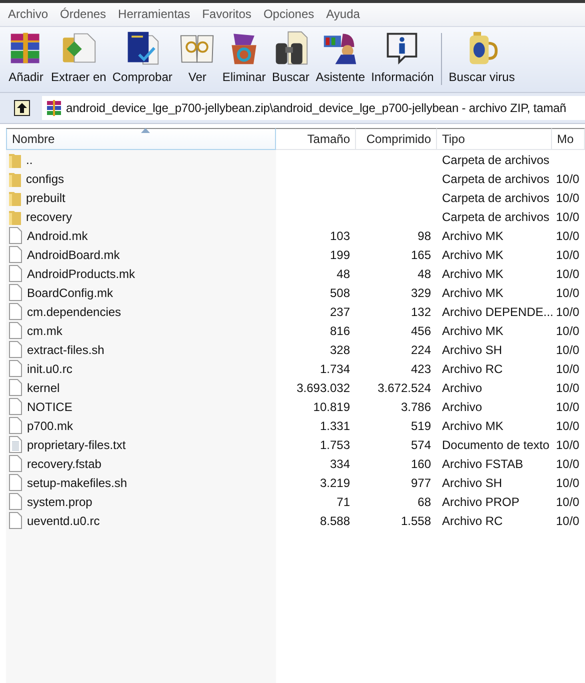 Image resolution: width=585 pixels, height=683 pixels. Describe the element at coordinates (339, 331) in the screenshot. I see `file-size: 816` at that location.